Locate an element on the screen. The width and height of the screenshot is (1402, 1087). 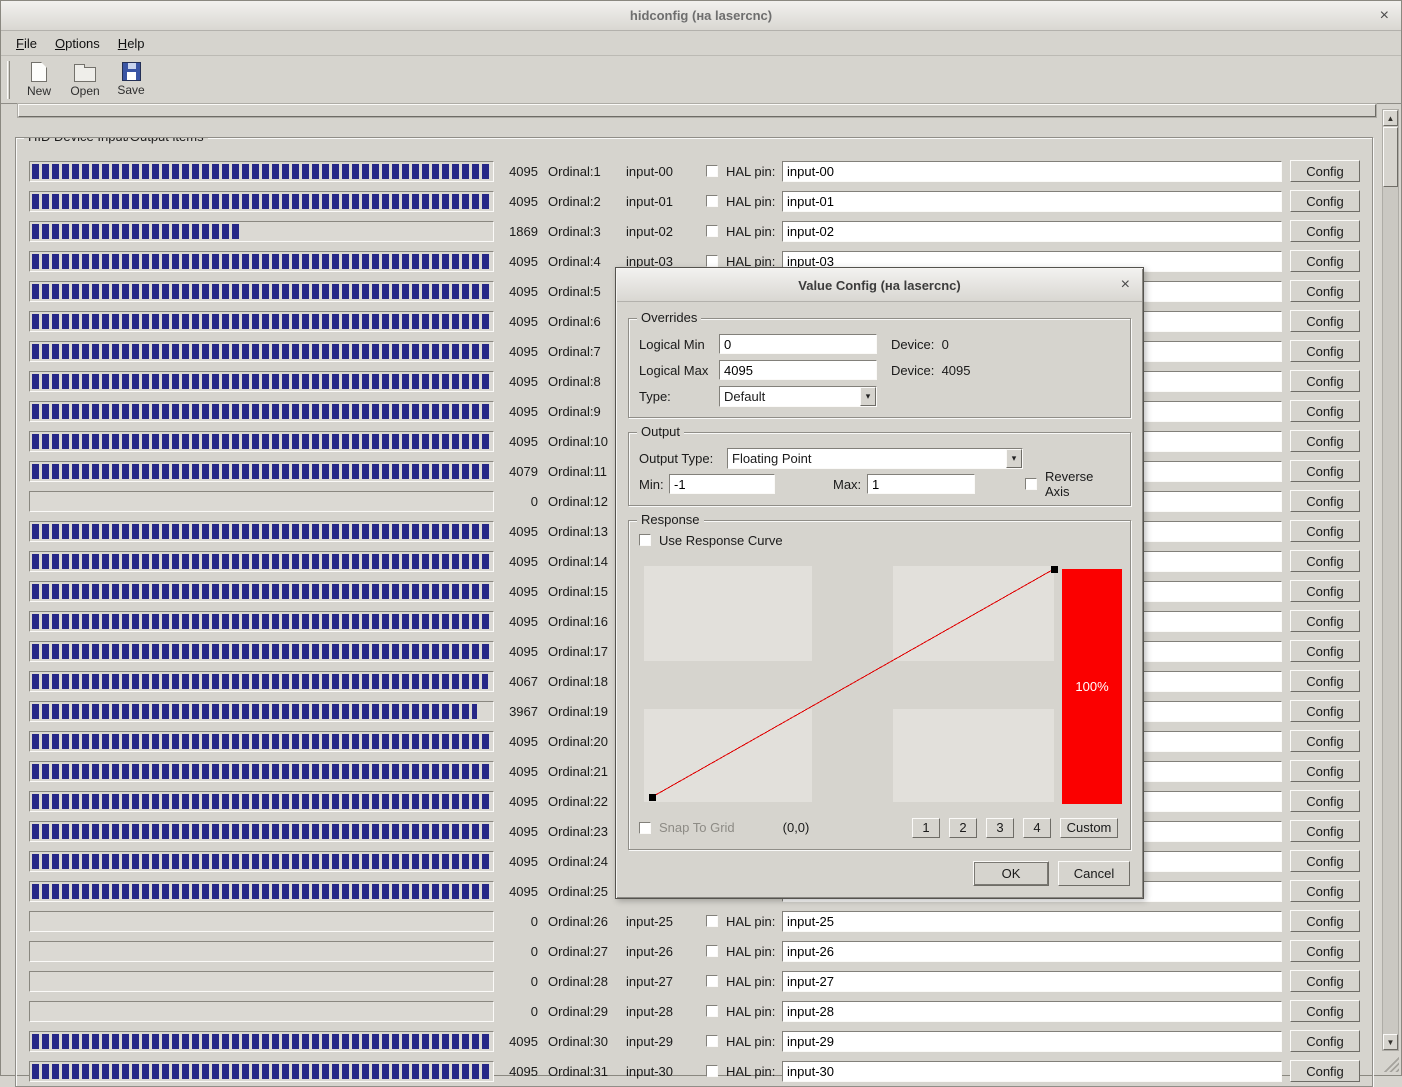
curve-handle-start is located at coordinates (652, 797).